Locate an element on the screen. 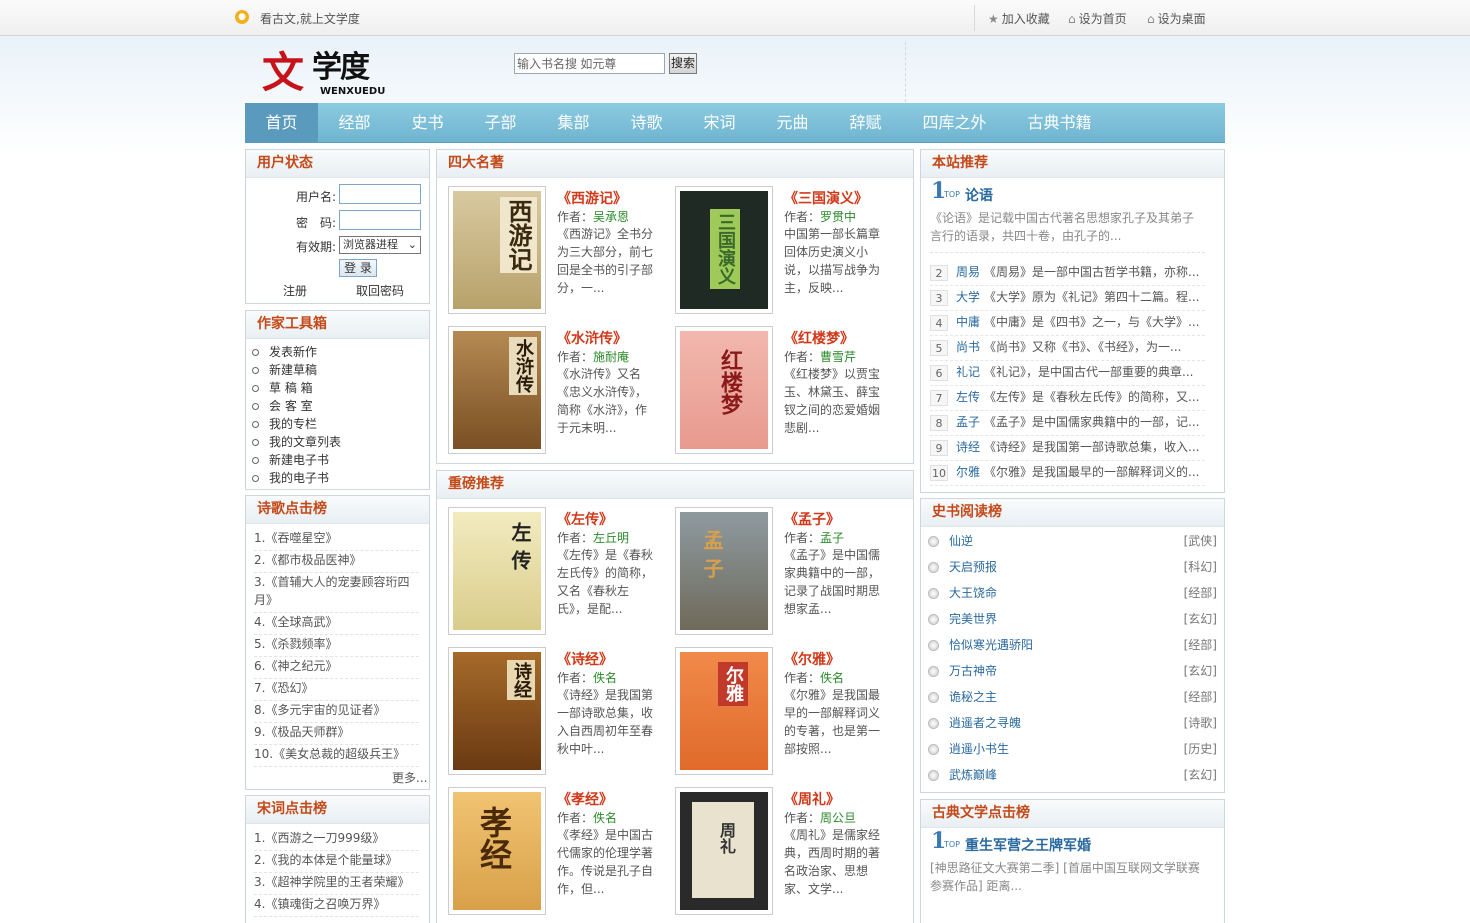 The height and width of the screenshot is (923, 1470). nav-item-home: 首页 is located at coordinates (281, 123).